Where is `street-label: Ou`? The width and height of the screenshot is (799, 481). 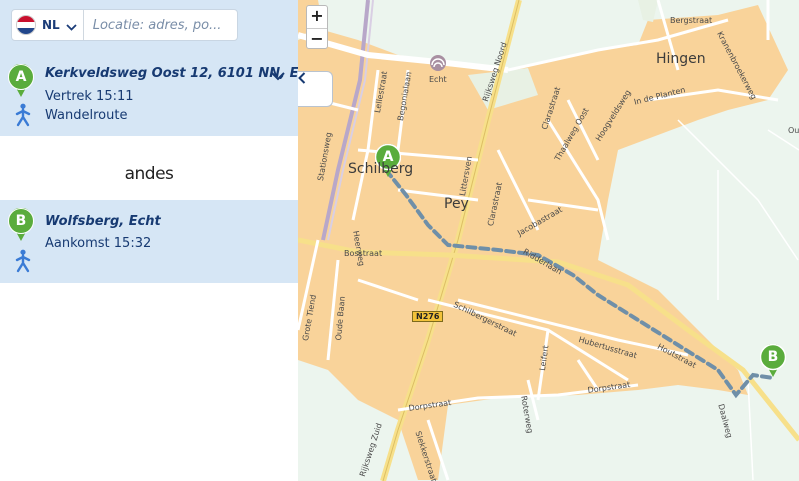
street-label: Ou is located at coordinates (793, 130).